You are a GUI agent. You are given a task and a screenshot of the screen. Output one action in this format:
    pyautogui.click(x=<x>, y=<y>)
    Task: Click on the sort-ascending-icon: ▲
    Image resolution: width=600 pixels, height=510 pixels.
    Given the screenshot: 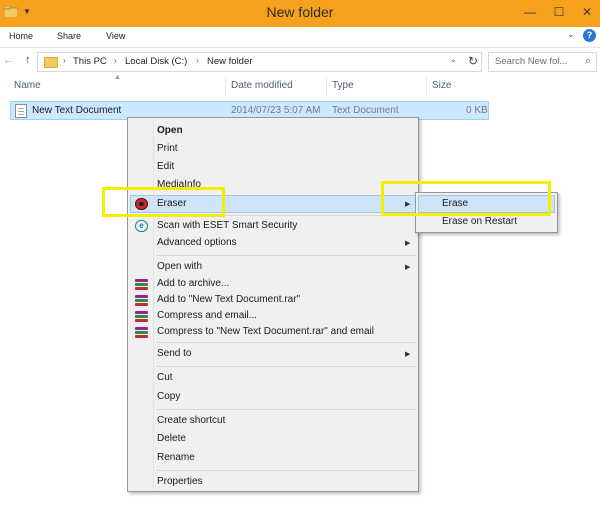 What is the action you would take?
    pyautogui.click(x=117, y=77)
    